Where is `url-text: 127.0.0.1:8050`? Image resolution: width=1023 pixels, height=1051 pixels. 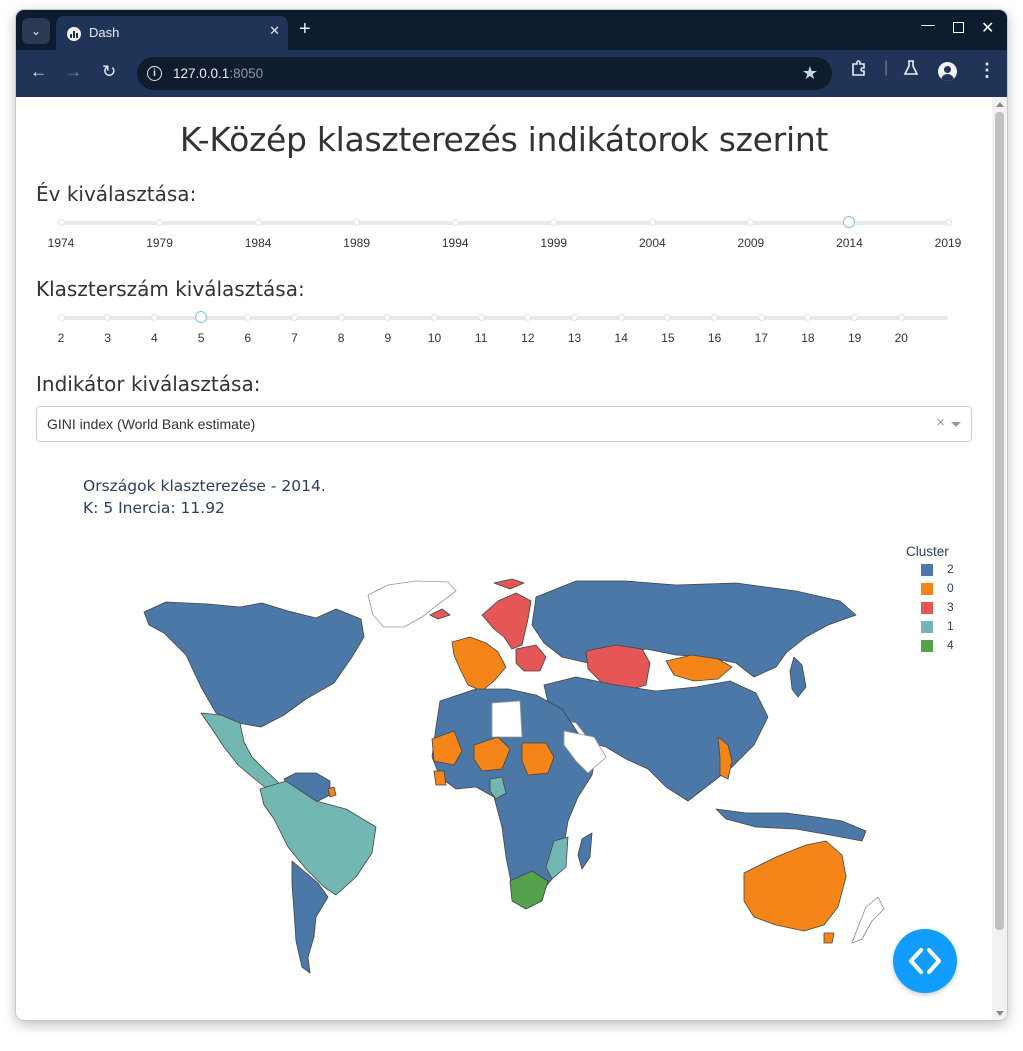 url-text: 127.0.0.1:8050 is located at coordinates (218, 73).